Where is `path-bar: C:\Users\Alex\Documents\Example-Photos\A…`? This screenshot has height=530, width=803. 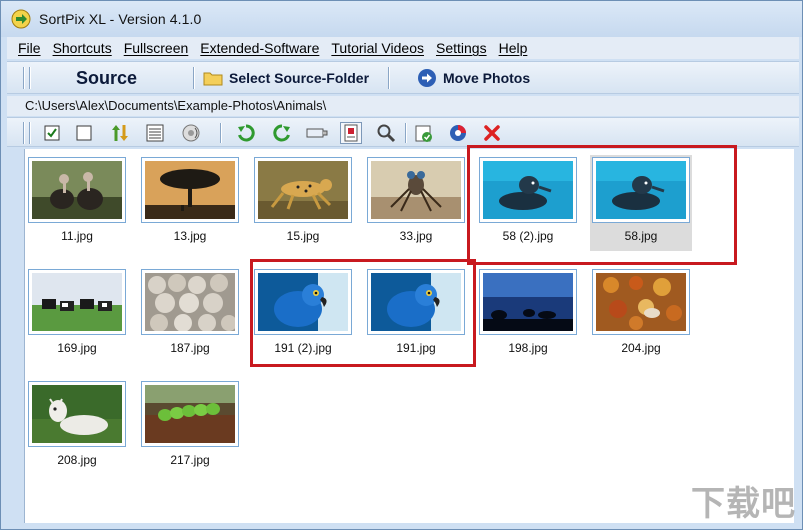
path-bar: C:\Users\Alex\Documents\Example-Photos\A… is located at coordinates (403, 106).